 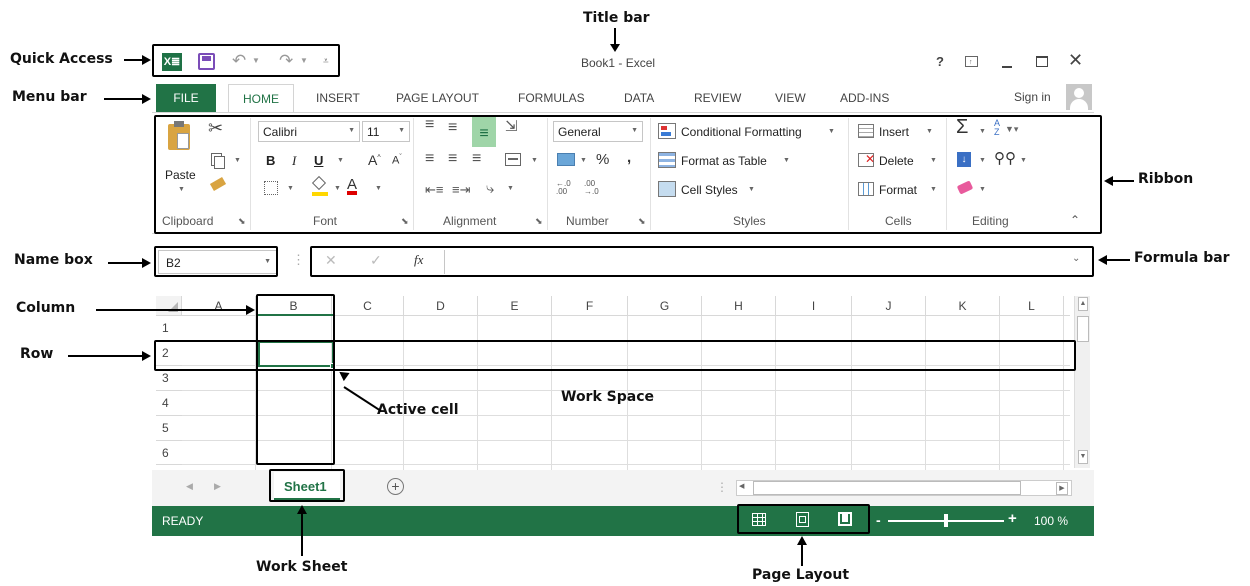 I want to click on scroll-up-icon: ▲, so click(x=1083, y=304).